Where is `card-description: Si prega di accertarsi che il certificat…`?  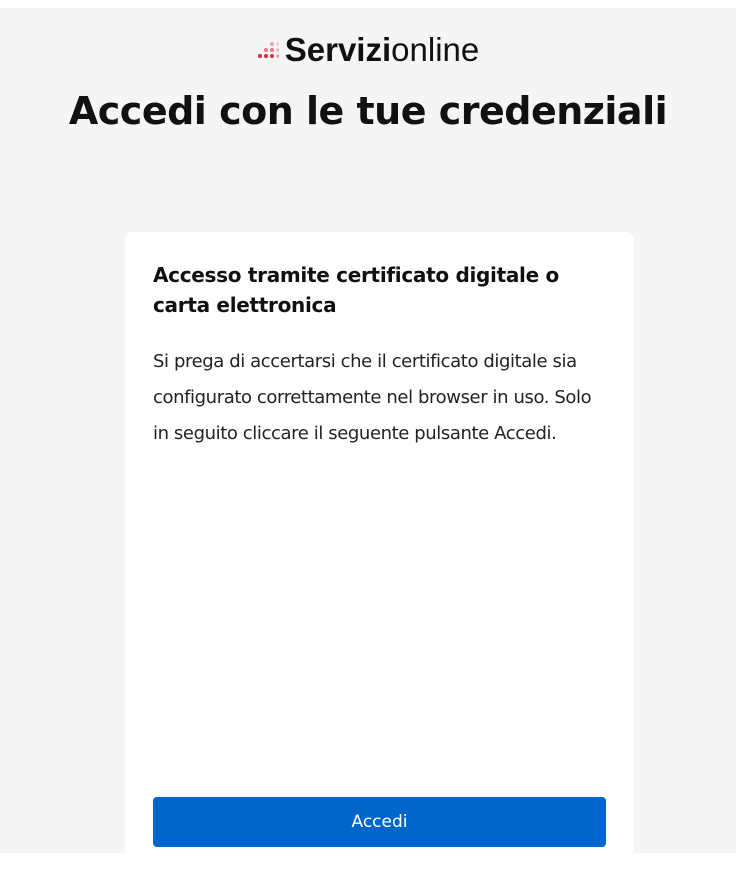
card-description: Si prega di accertarsi che il certificat… is located at coordinates (372, 397).